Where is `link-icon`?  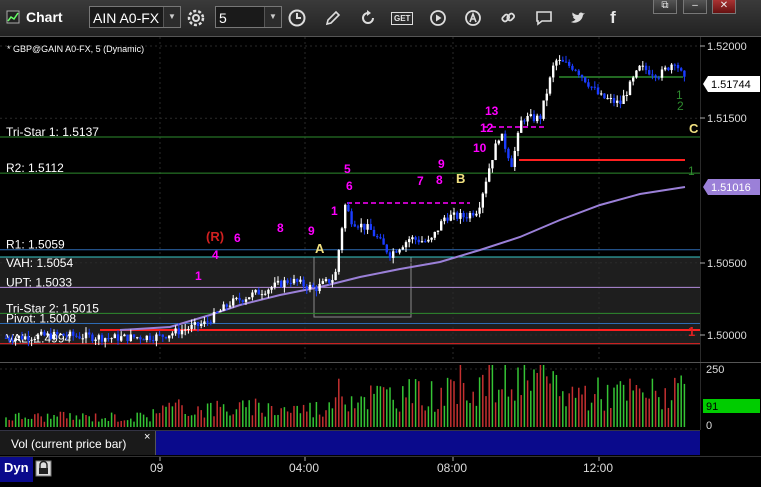
link-icon is located at coordinates (508, 18).